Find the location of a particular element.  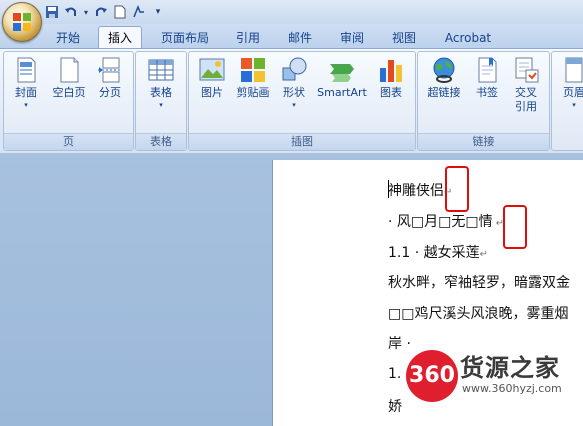

tab-acrobat: Acrobat is located at coordinates (468, 38).